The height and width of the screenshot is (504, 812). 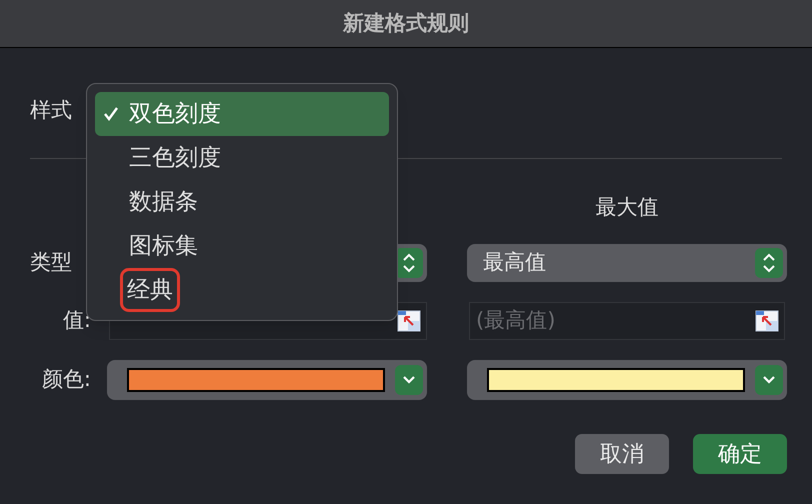 I want to click on menu-item: 数据条, so click(x=242, y=202).